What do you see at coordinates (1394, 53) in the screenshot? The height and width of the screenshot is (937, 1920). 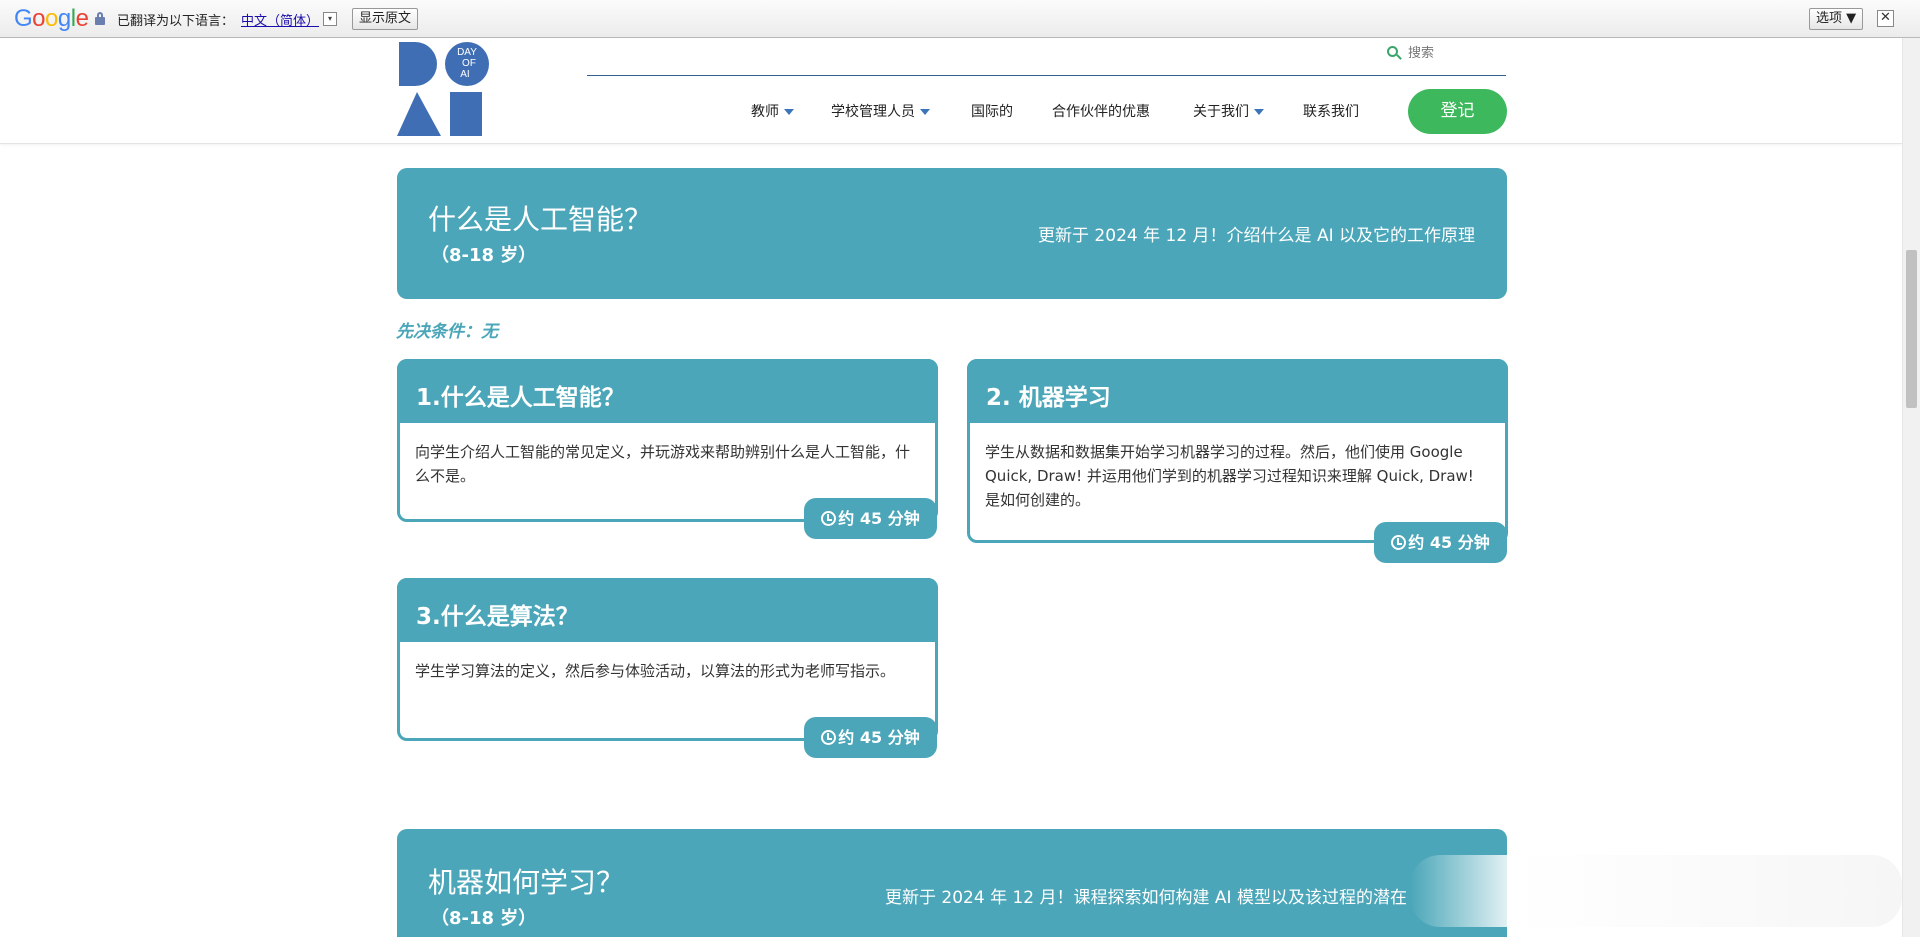 I see `search-icon` at bounding box center [1394, 53].